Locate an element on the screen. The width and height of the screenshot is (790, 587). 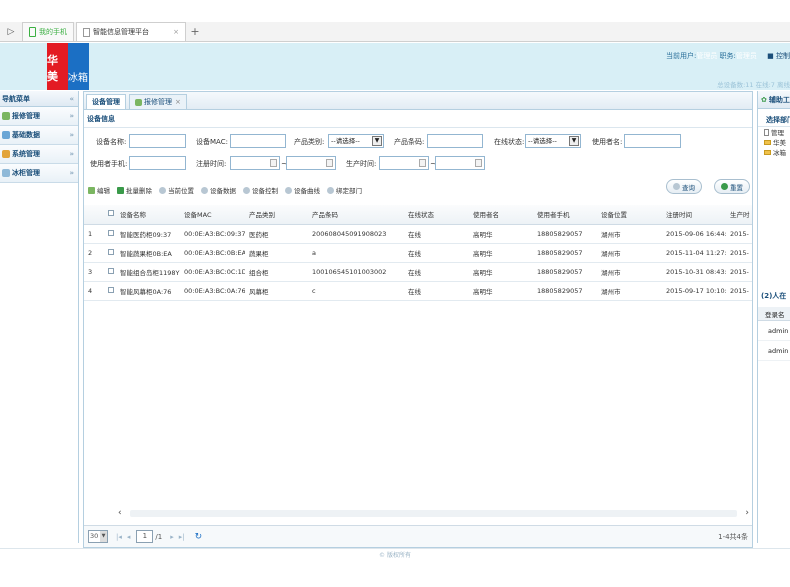
column-header: 设备位置 is located at coordinates (629, 215).